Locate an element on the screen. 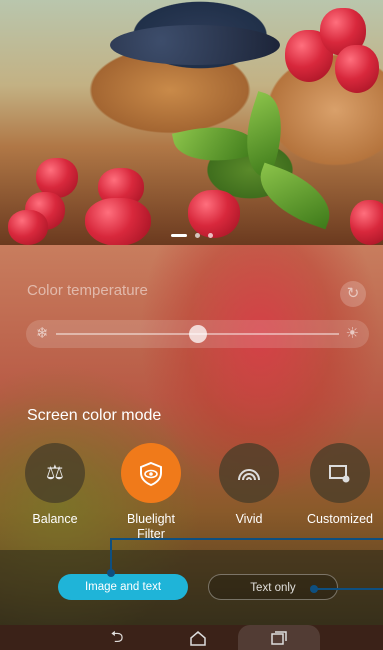  back-icon: ⮌ is located at coordinates (117, 638).